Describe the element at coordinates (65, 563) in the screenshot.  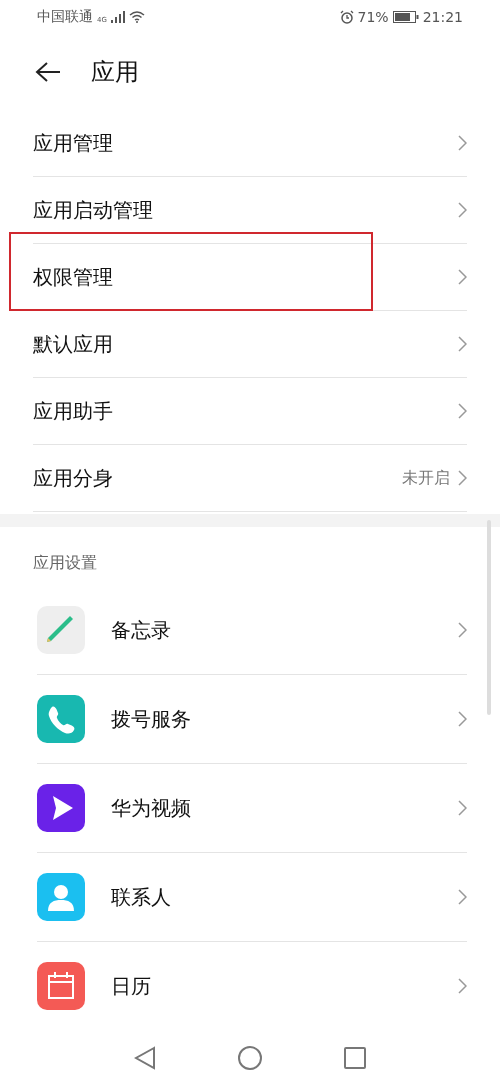
I see `section-title: 应用设置` at that location.